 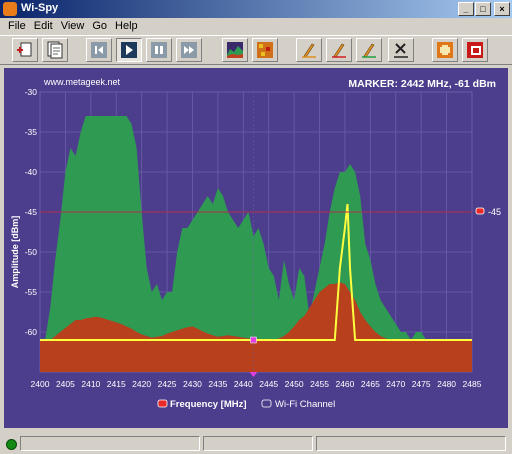 I want to click on new-icon, so click(x=24, y=49).